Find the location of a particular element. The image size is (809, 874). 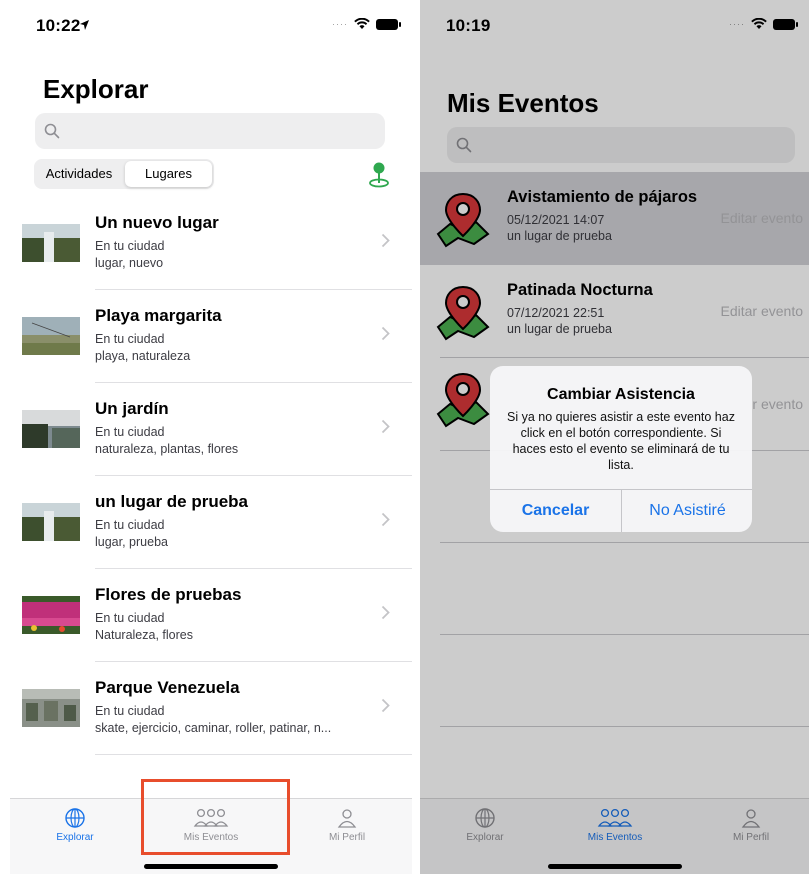

person-icon is located at coordinates (347, 818).